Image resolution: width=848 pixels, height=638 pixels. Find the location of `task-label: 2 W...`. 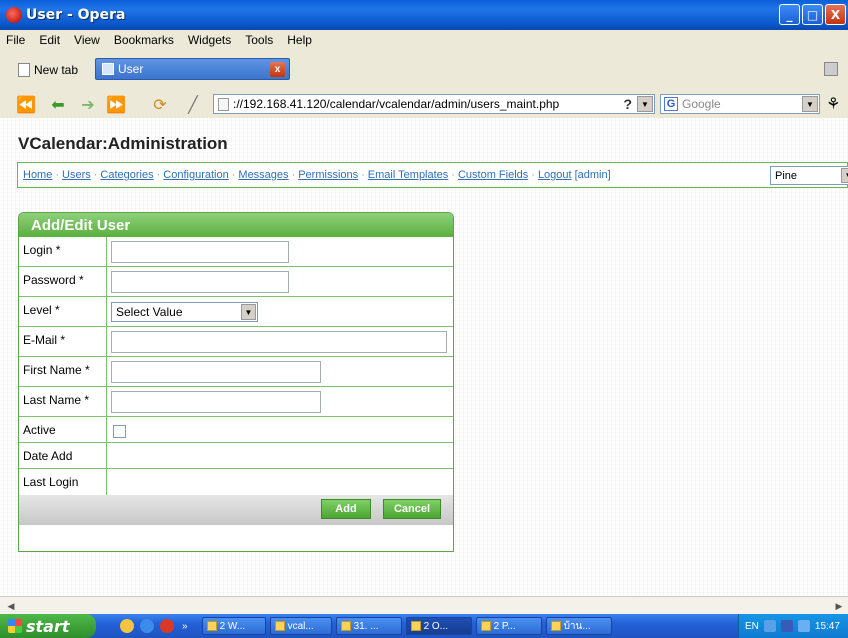

task-label: 2 W... is located at coordinates (232, 626).